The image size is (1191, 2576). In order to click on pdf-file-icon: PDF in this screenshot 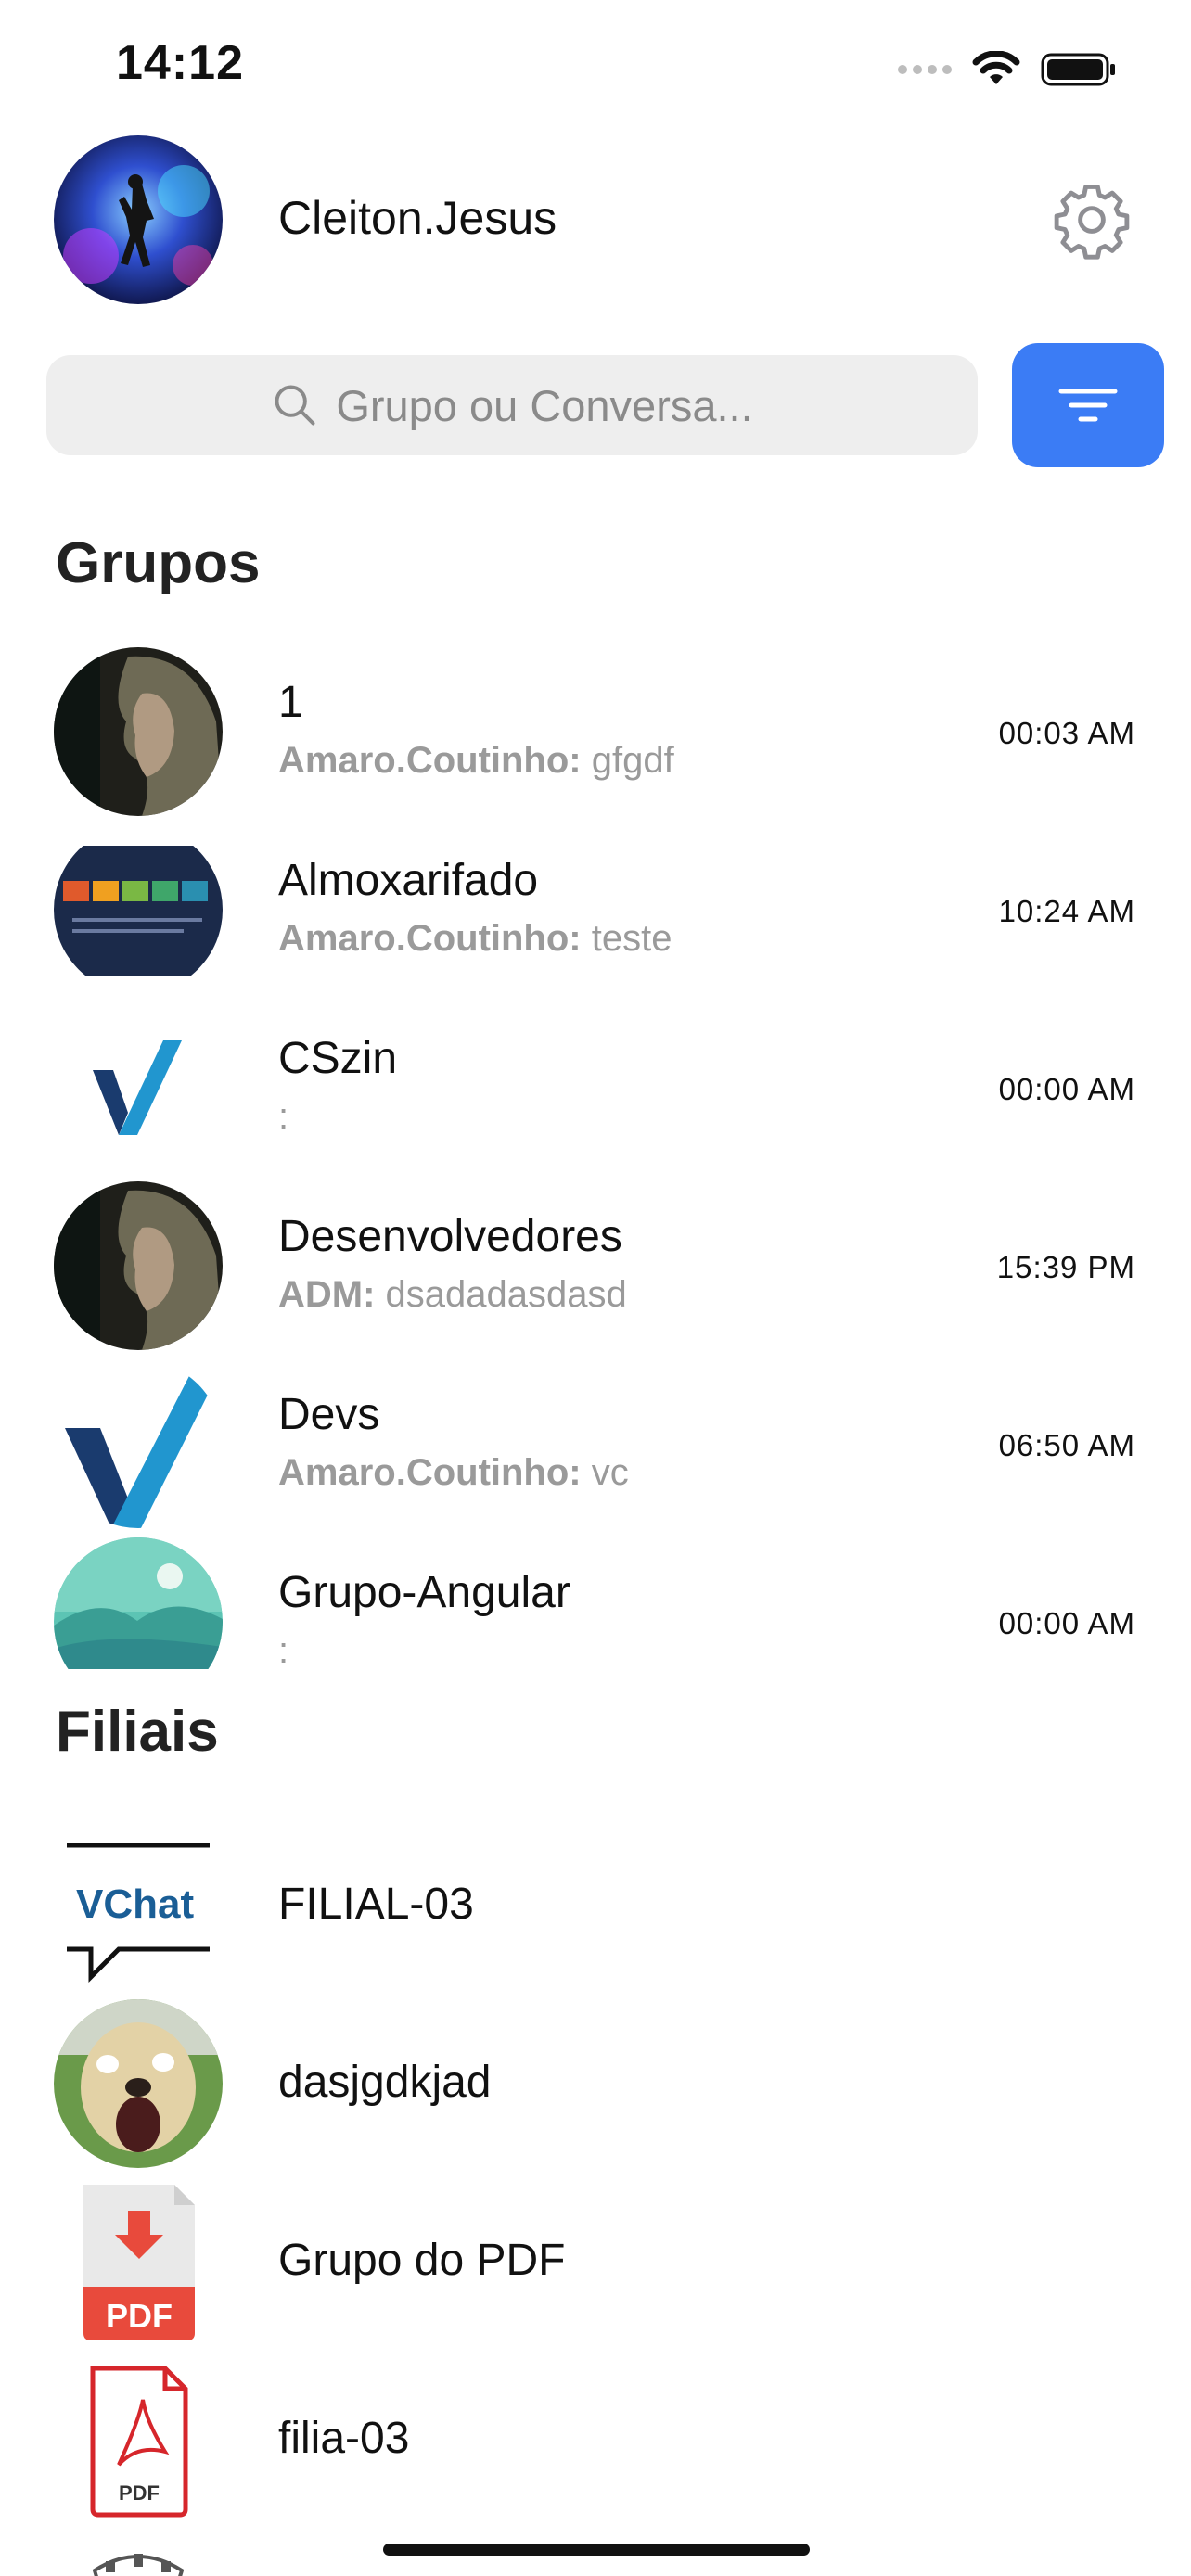, I will do `click(138, 2439)`.